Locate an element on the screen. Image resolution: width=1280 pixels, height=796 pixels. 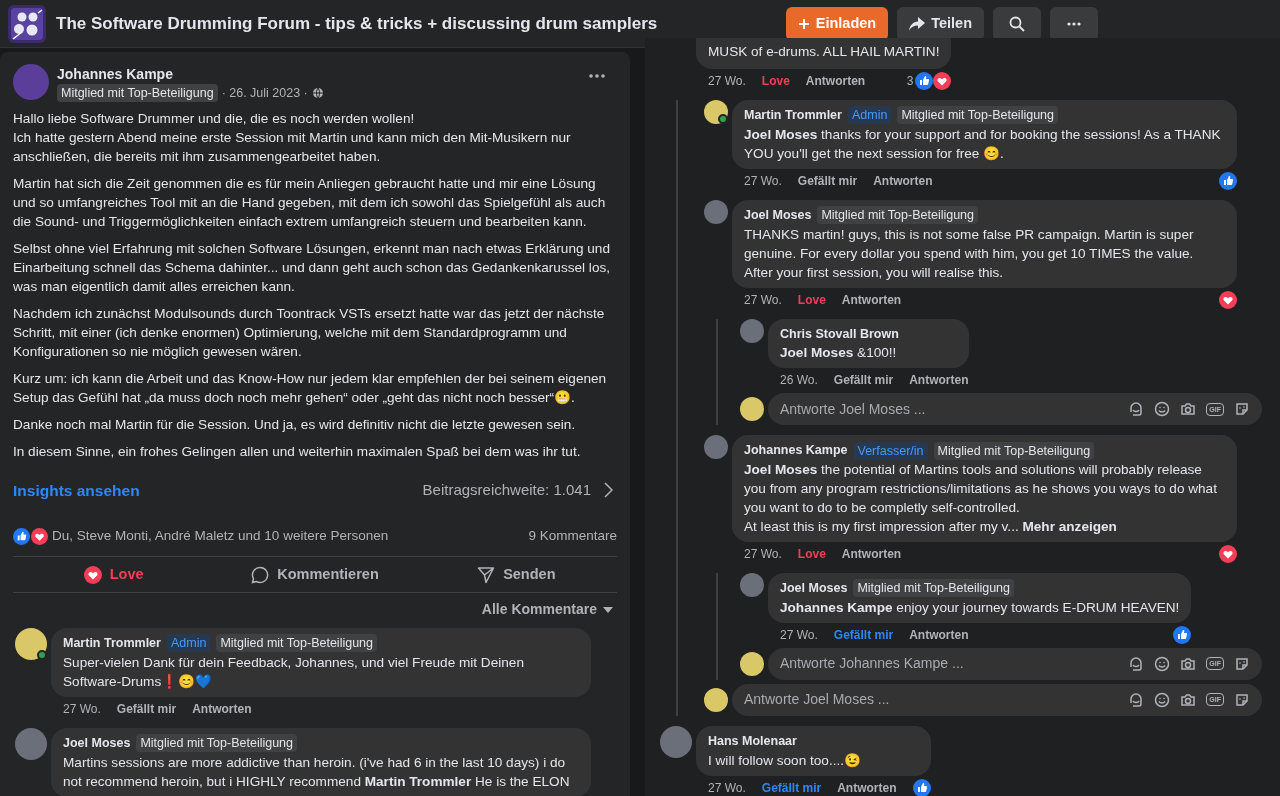
comment-text: Johannes Kampe enjoy your journey towards E-DRUM HEAVEN! is located at coordinates (980, 607).